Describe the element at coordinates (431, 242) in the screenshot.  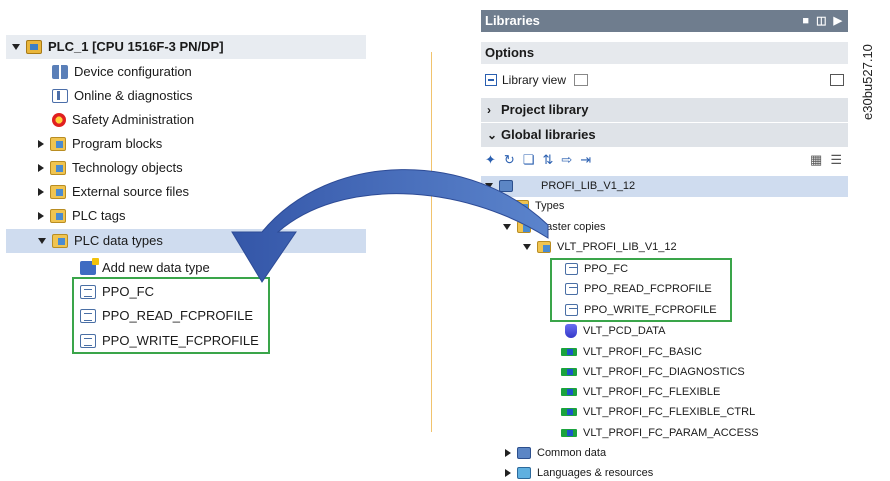
I see `panel-divider` at that location.